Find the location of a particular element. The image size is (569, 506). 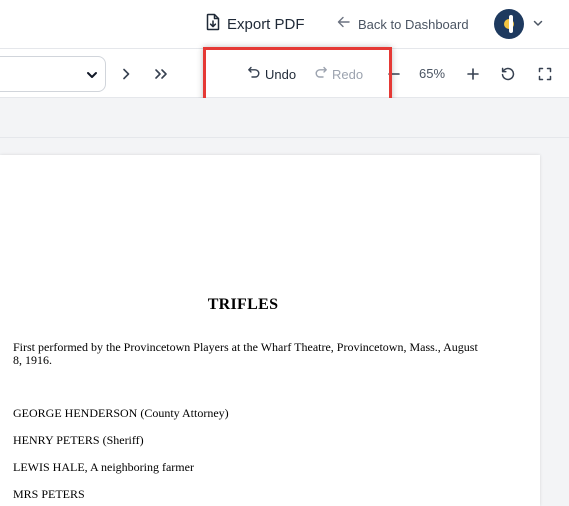

back-to-dashboard-link: Back to Dashboard is located at coordinates (403, 24).